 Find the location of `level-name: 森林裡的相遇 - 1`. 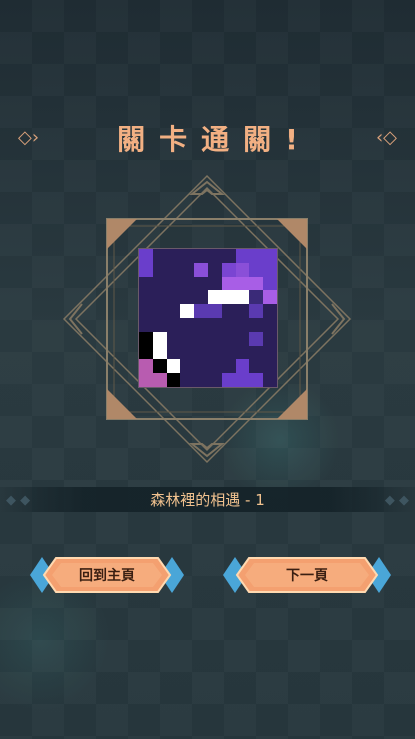

level-name: 森林裡的相遇 - 1 is located at coordinates (207, 500).